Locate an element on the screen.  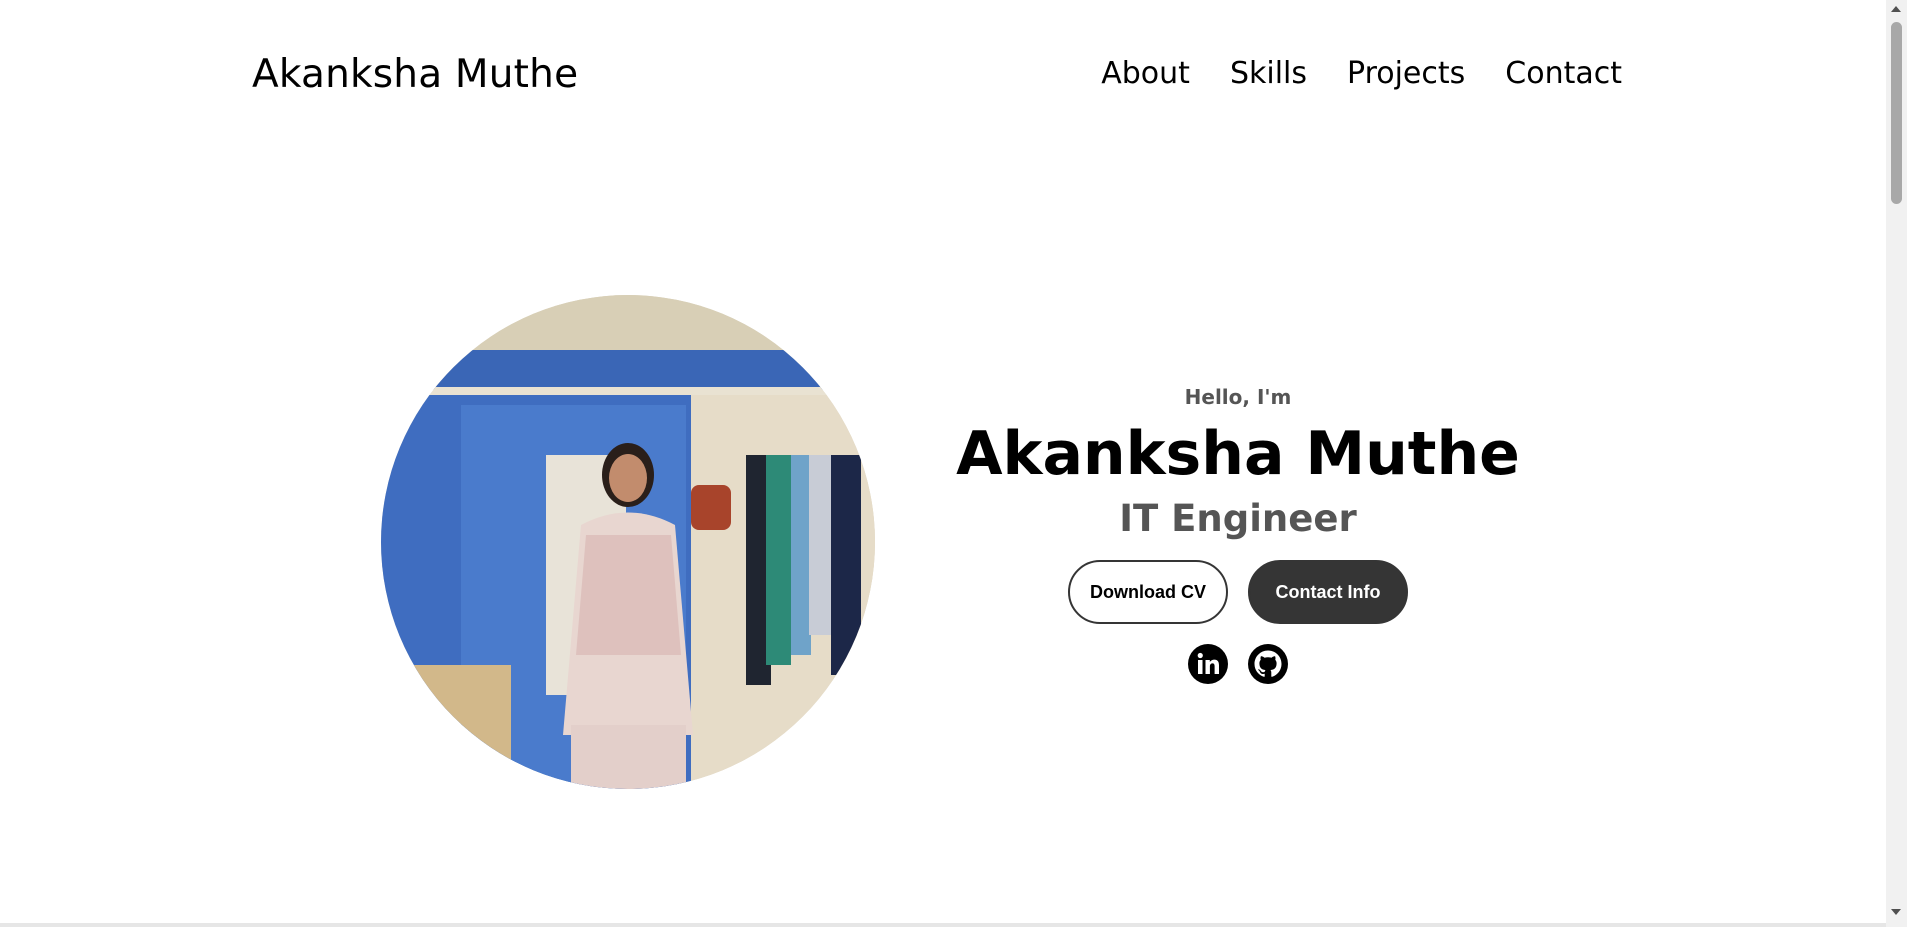
github-icon is located at coordinates (1268, 664).